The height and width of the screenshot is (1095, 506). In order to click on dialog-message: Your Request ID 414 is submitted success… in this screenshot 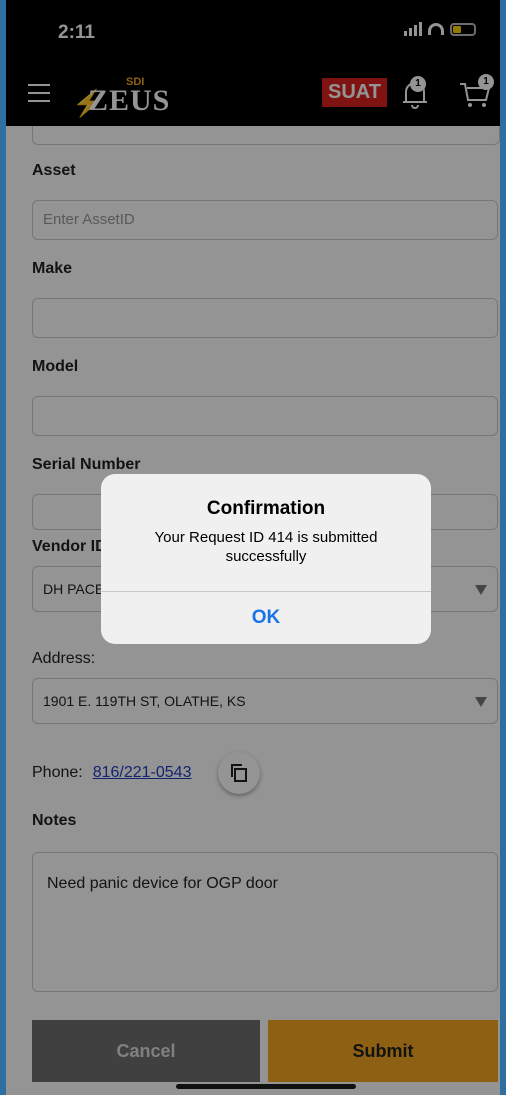, I will do `click(266, 547)`.